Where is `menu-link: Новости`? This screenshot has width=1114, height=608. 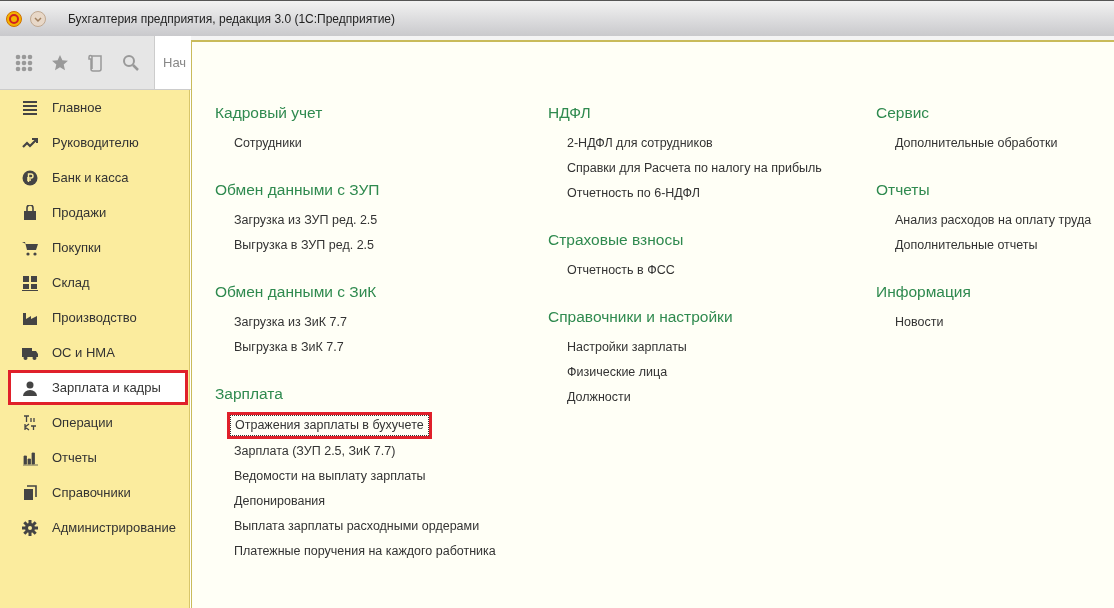
menu-link: Новости is located at coordinates (919, 322).